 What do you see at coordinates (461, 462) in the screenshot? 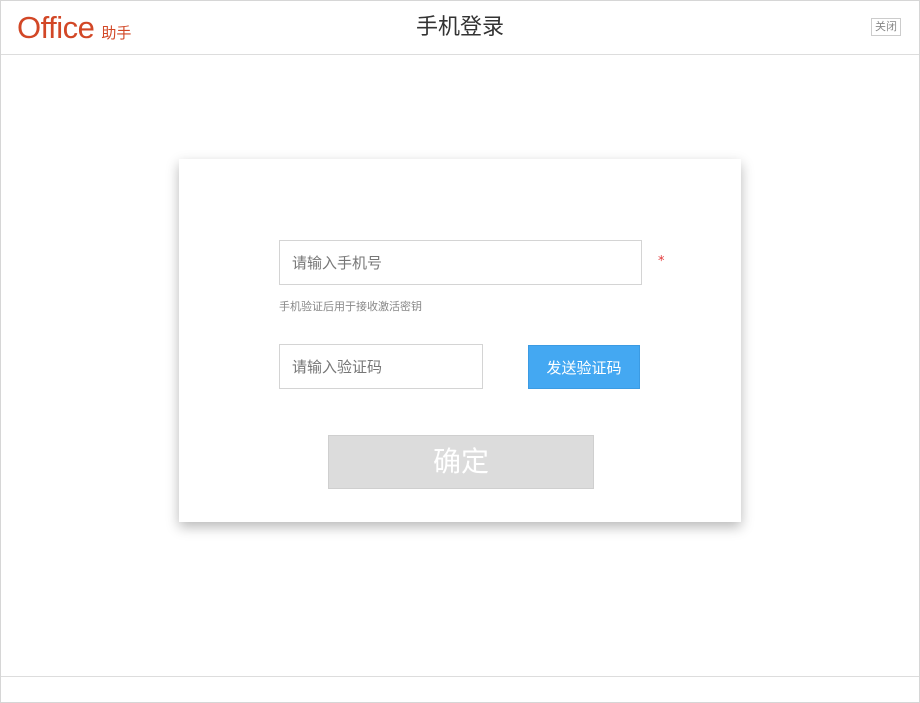
I see `confirm-button: 确定` at bounding box center [461, 462].